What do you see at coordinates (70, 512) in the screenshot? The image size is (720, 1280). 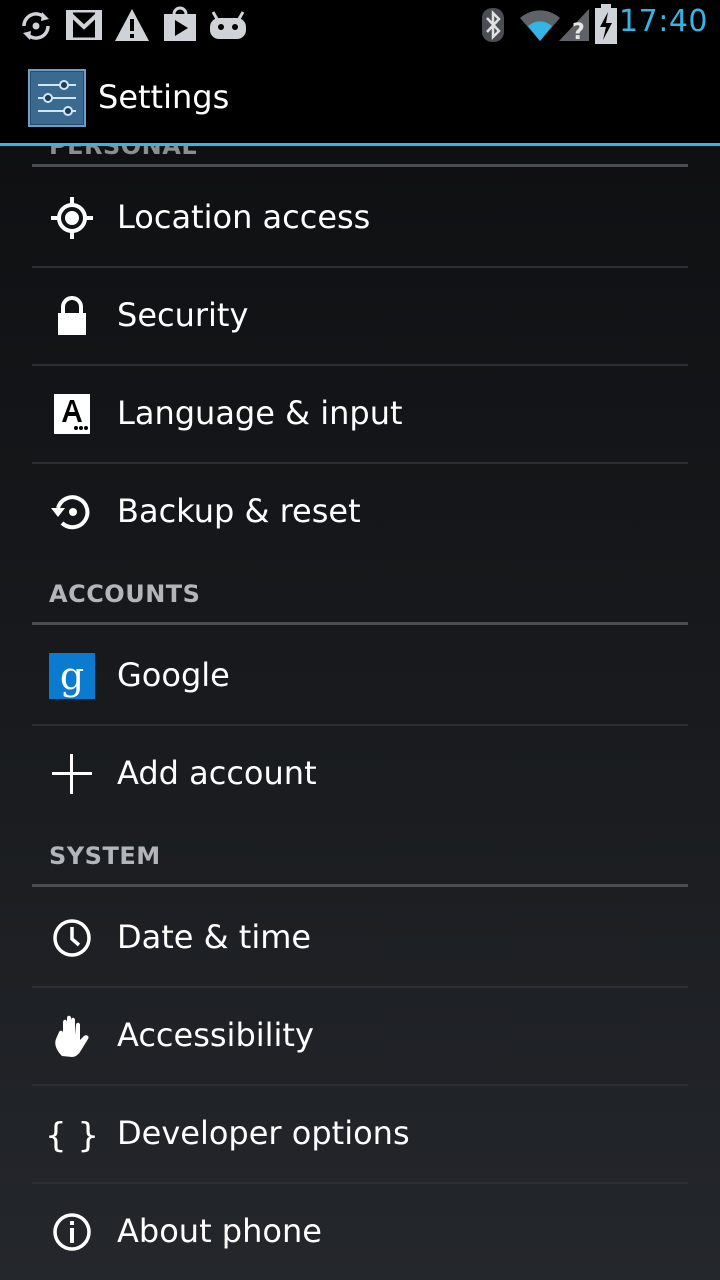 I see `backup-restore-icon` at bounding box center [70, 512].